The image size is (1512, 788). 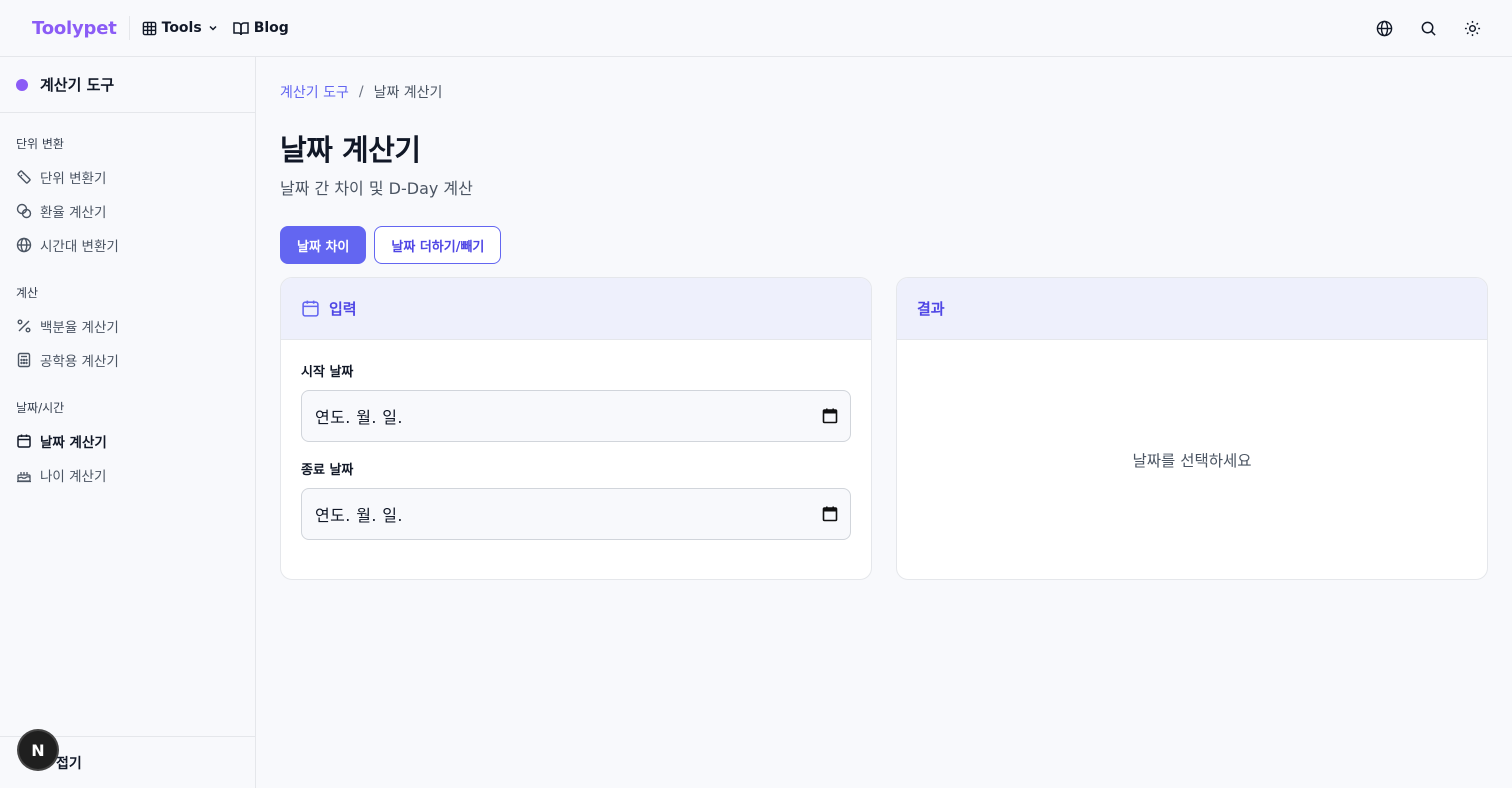 I want to click on sidebar-item-label: 환율 계산기, so click(x=73, y=213).